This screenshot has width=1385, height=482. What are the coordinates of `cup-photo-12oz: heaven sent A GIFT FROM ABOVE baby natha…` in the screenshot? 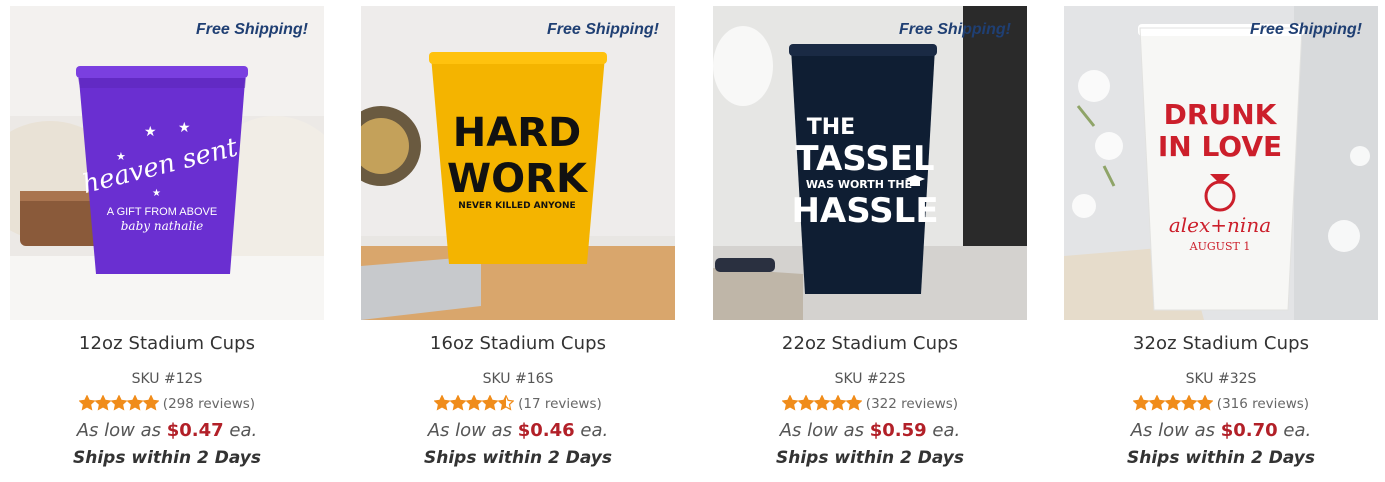 It's located at (167, 163).